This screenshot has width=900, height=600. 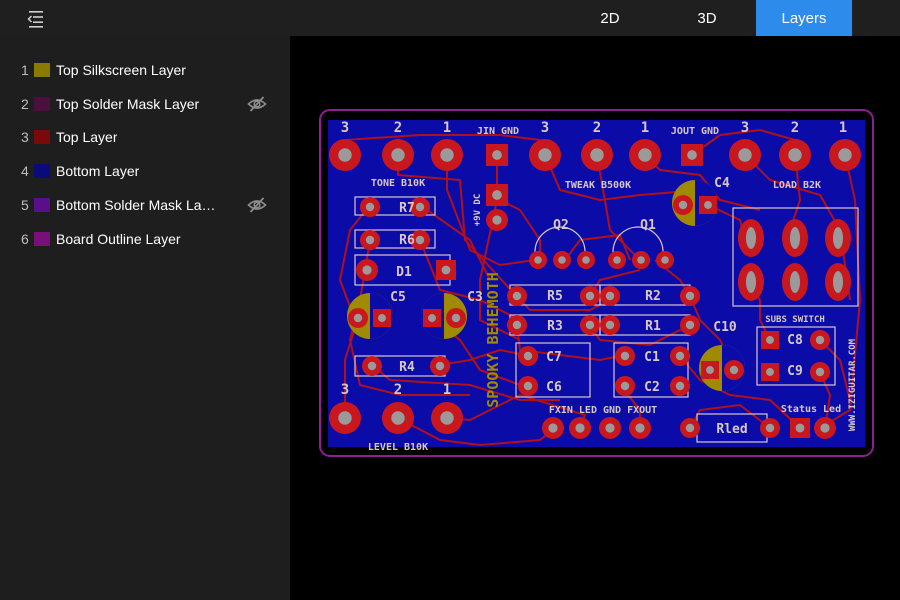 I want to click on load-label: LOAD B2K, so click(x=797, y=185).